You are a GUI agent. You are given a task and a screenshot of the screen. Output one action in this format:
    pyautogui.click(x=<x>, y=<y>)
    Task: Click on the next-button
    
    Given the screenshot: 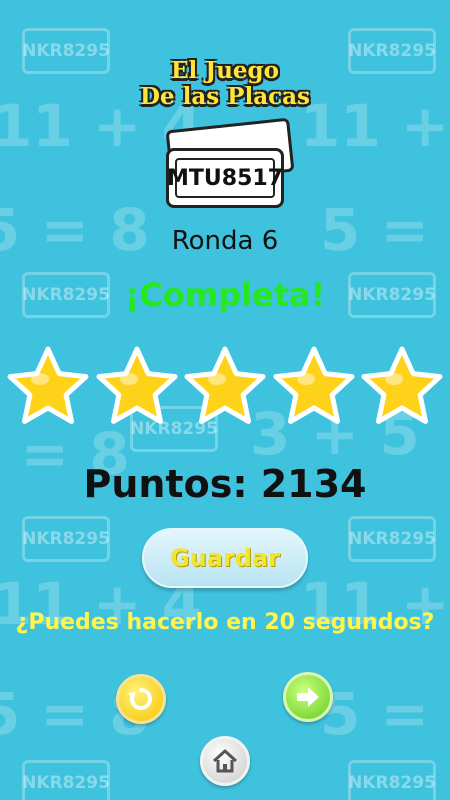 What is the action you would take?
    pyautogui.click(x=308, y=697)
    